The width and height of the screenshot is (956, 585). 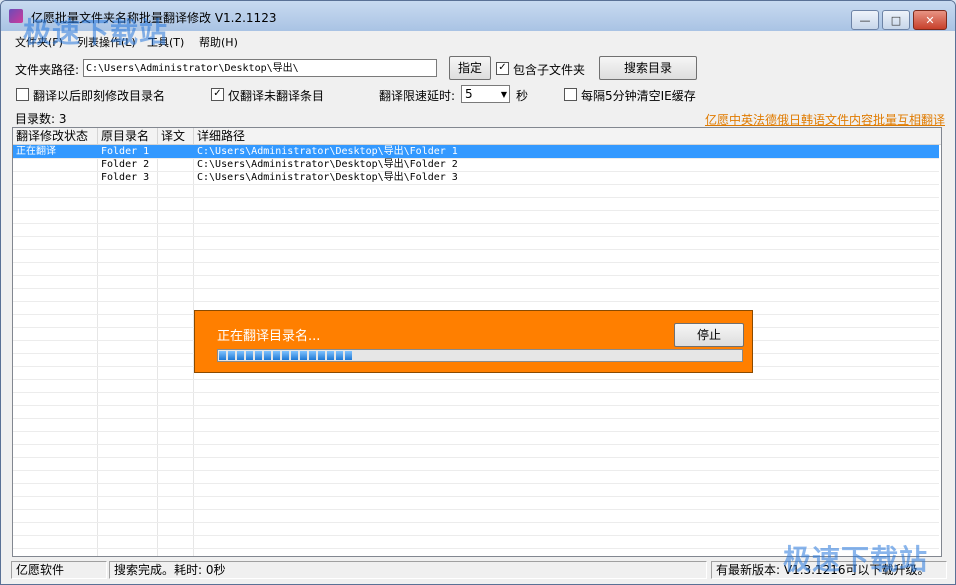 What do you see at coordinates (469, 94) in the screenshot?
I see `delay-value: 5` at bounding box center [469, 94].